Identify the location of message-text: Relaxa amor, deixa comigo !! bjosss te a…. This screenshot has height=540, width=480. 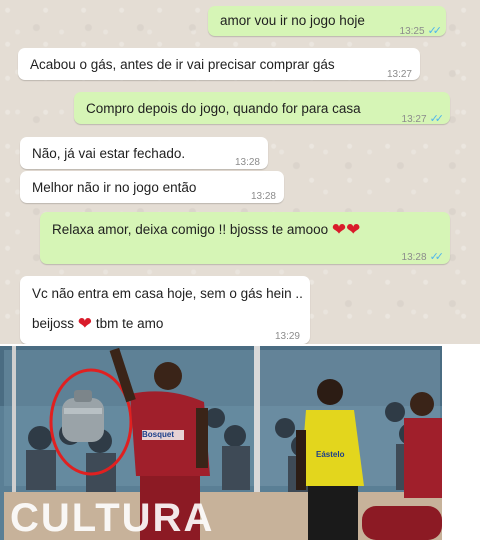
(206, 229).